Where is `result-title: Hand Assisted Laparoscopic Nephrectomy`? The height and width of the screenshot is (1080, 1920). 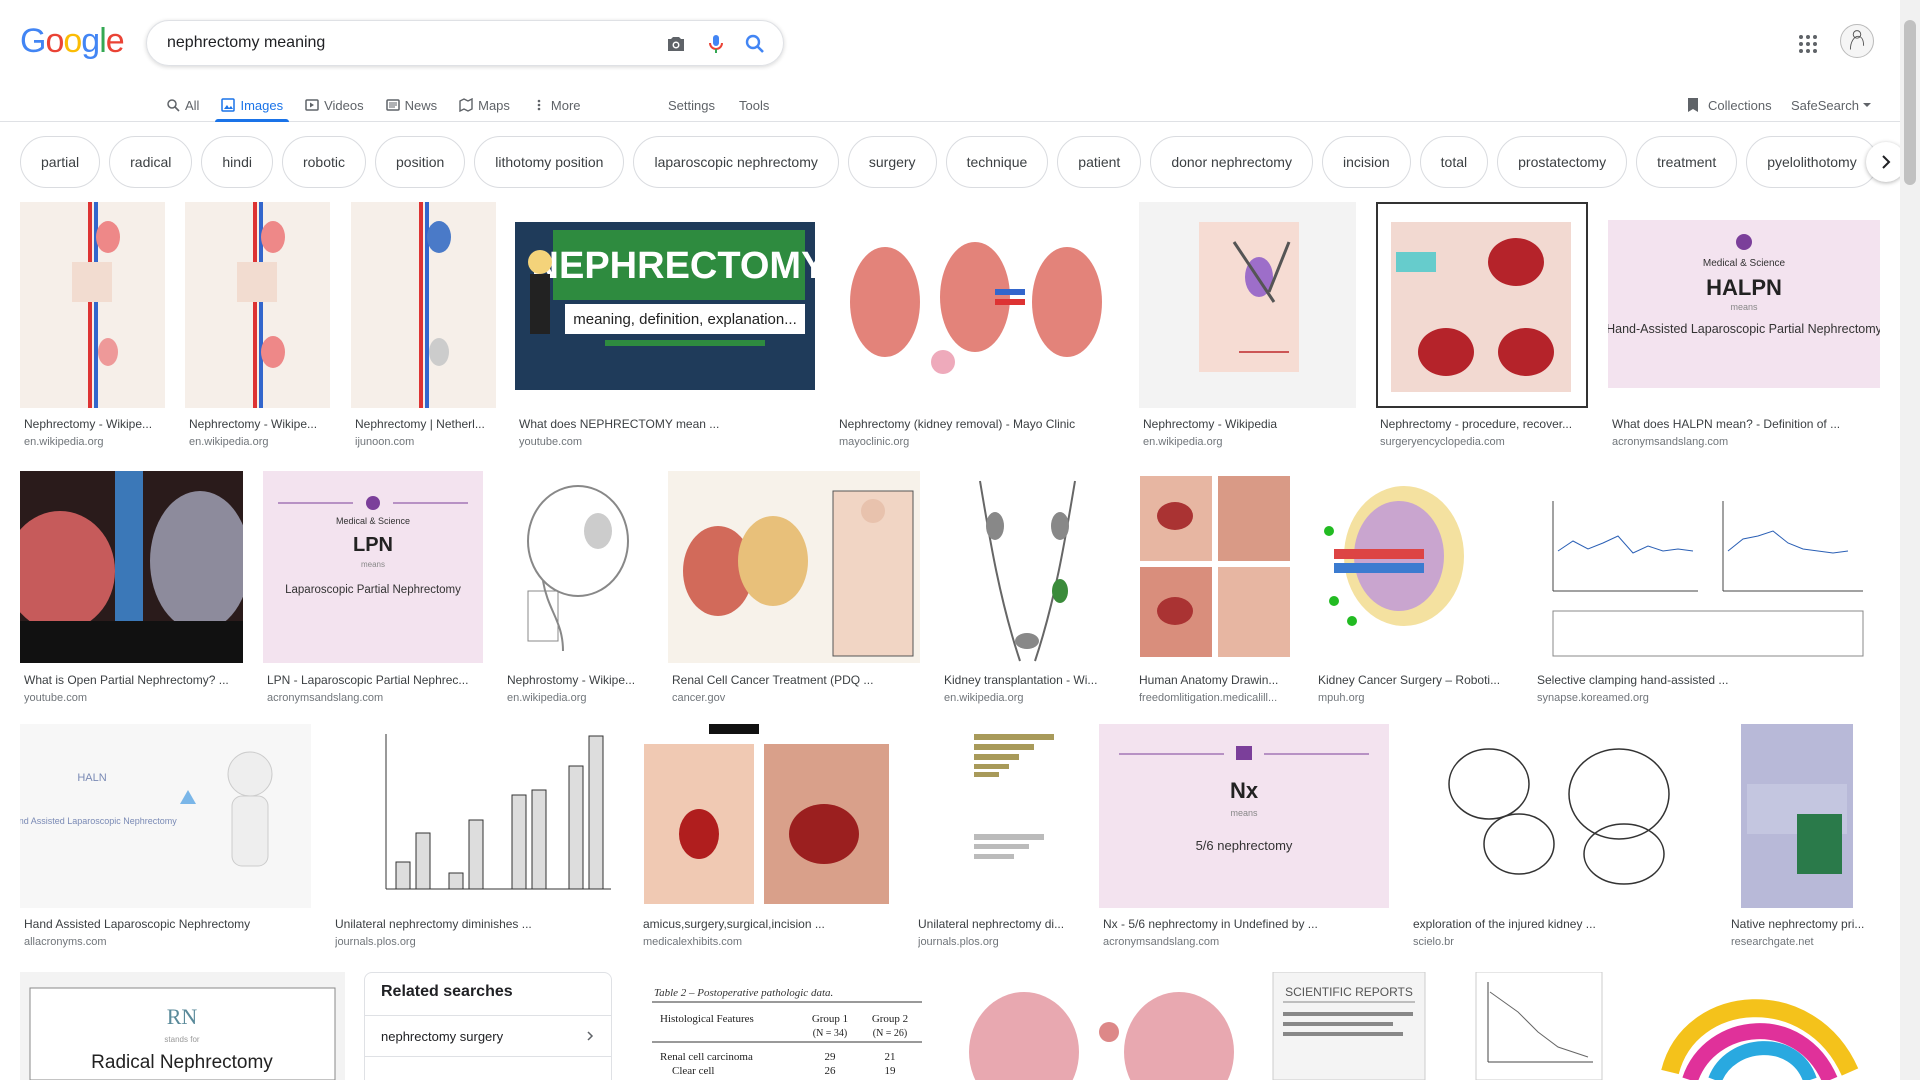
result-title: Hand Assisted Laparoscopic Nephrectomy is located at coordinates (166, 924).